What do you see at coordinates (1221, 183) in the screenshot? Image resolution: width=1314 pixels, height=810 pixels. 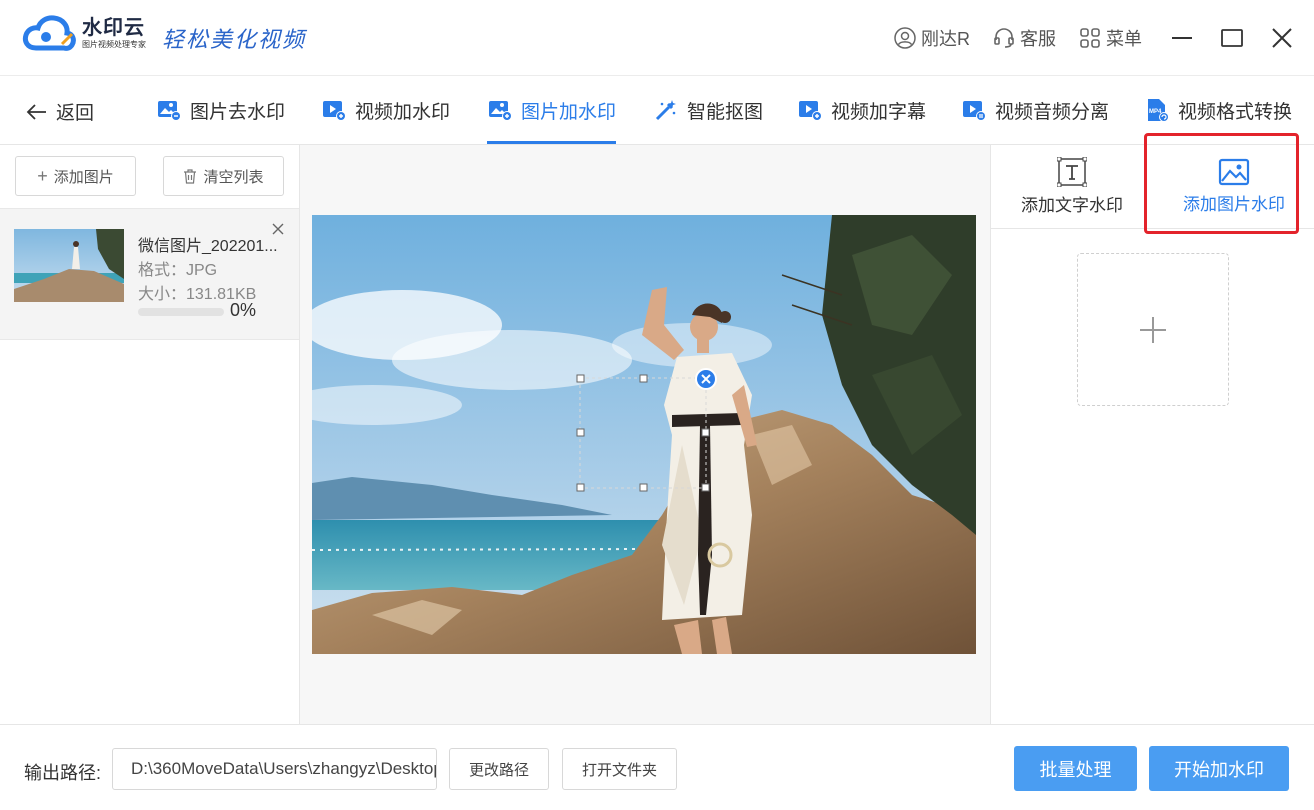 I see `highlight-annotation` at bounding box center [1221, 183].